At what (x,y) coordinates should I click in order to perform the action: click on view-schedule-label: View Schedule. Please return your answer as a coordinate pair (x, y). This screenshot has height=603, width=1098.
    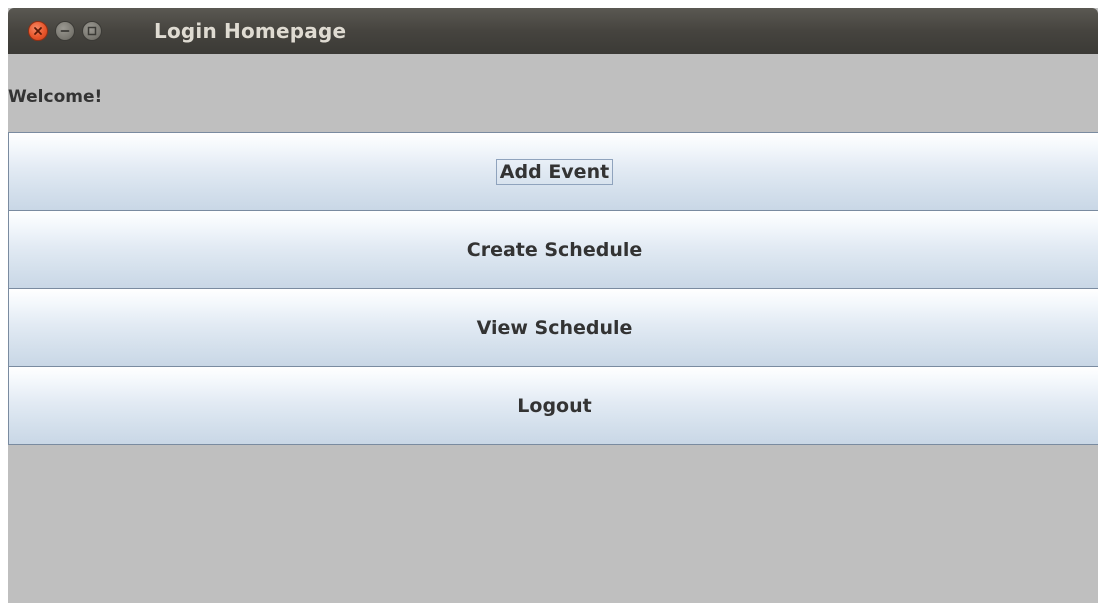
    Looking at the image, I should click on (554, 327).